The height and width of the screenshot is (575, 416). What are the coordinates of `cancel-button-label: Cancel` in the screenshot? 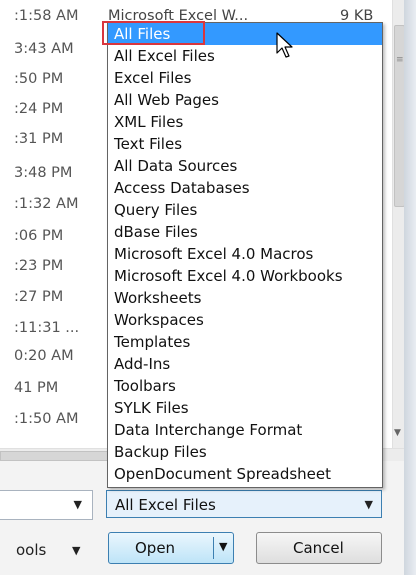 It's located at (318, 548).